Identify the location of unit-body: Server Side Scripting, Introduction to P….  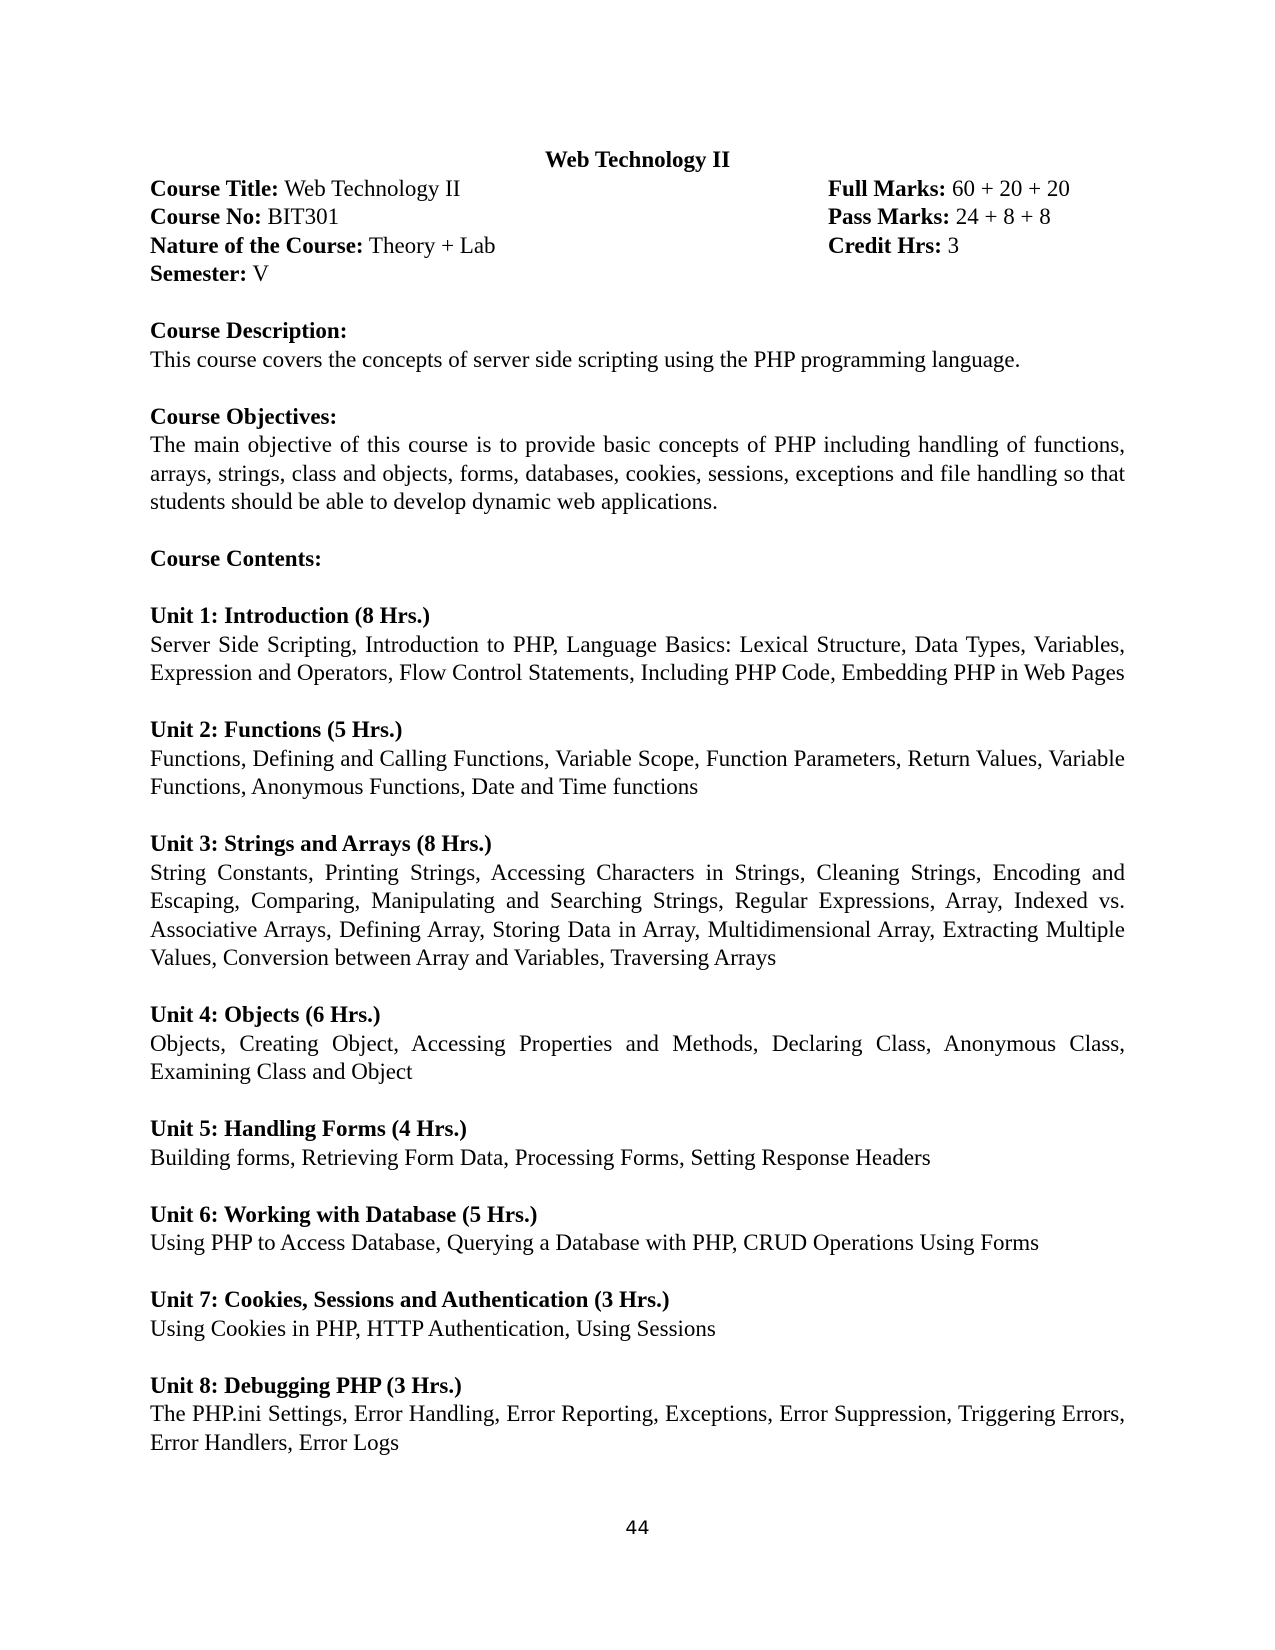
(637, 658).